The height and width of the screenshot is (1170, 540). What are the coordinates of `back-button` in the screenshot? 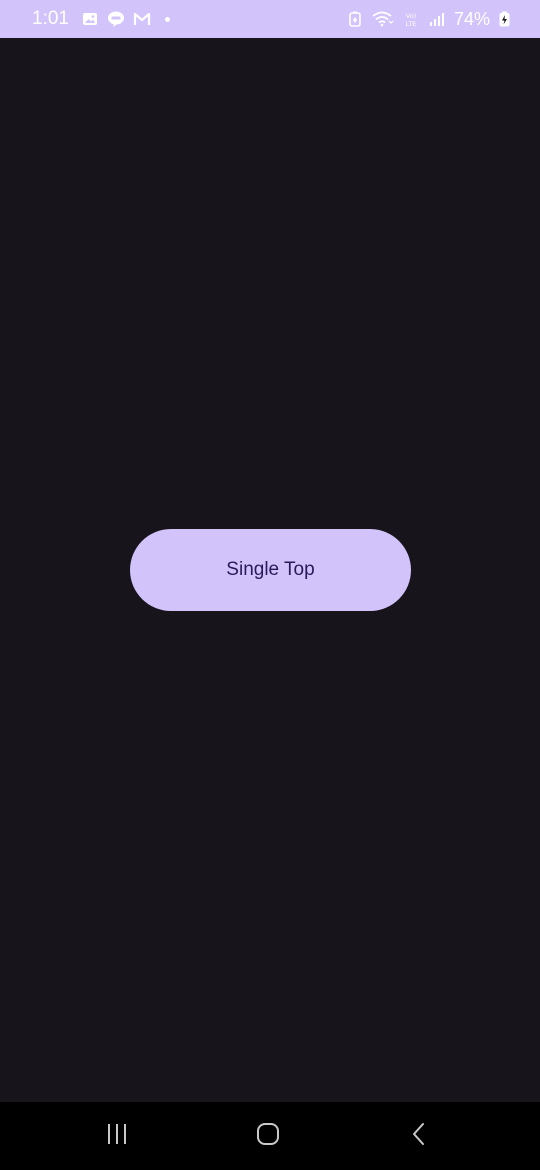 It's located at (420, 1136).